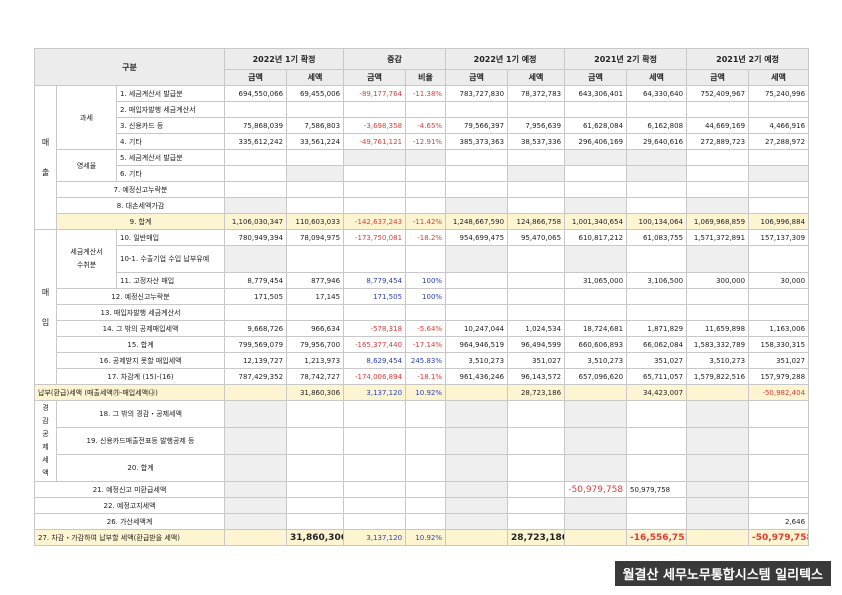 The image size is (842, 595). What do you see at coordinates (375, 237) in the screenshot?
I see `cell: -173,750,081` at bounding box center [375, 237].